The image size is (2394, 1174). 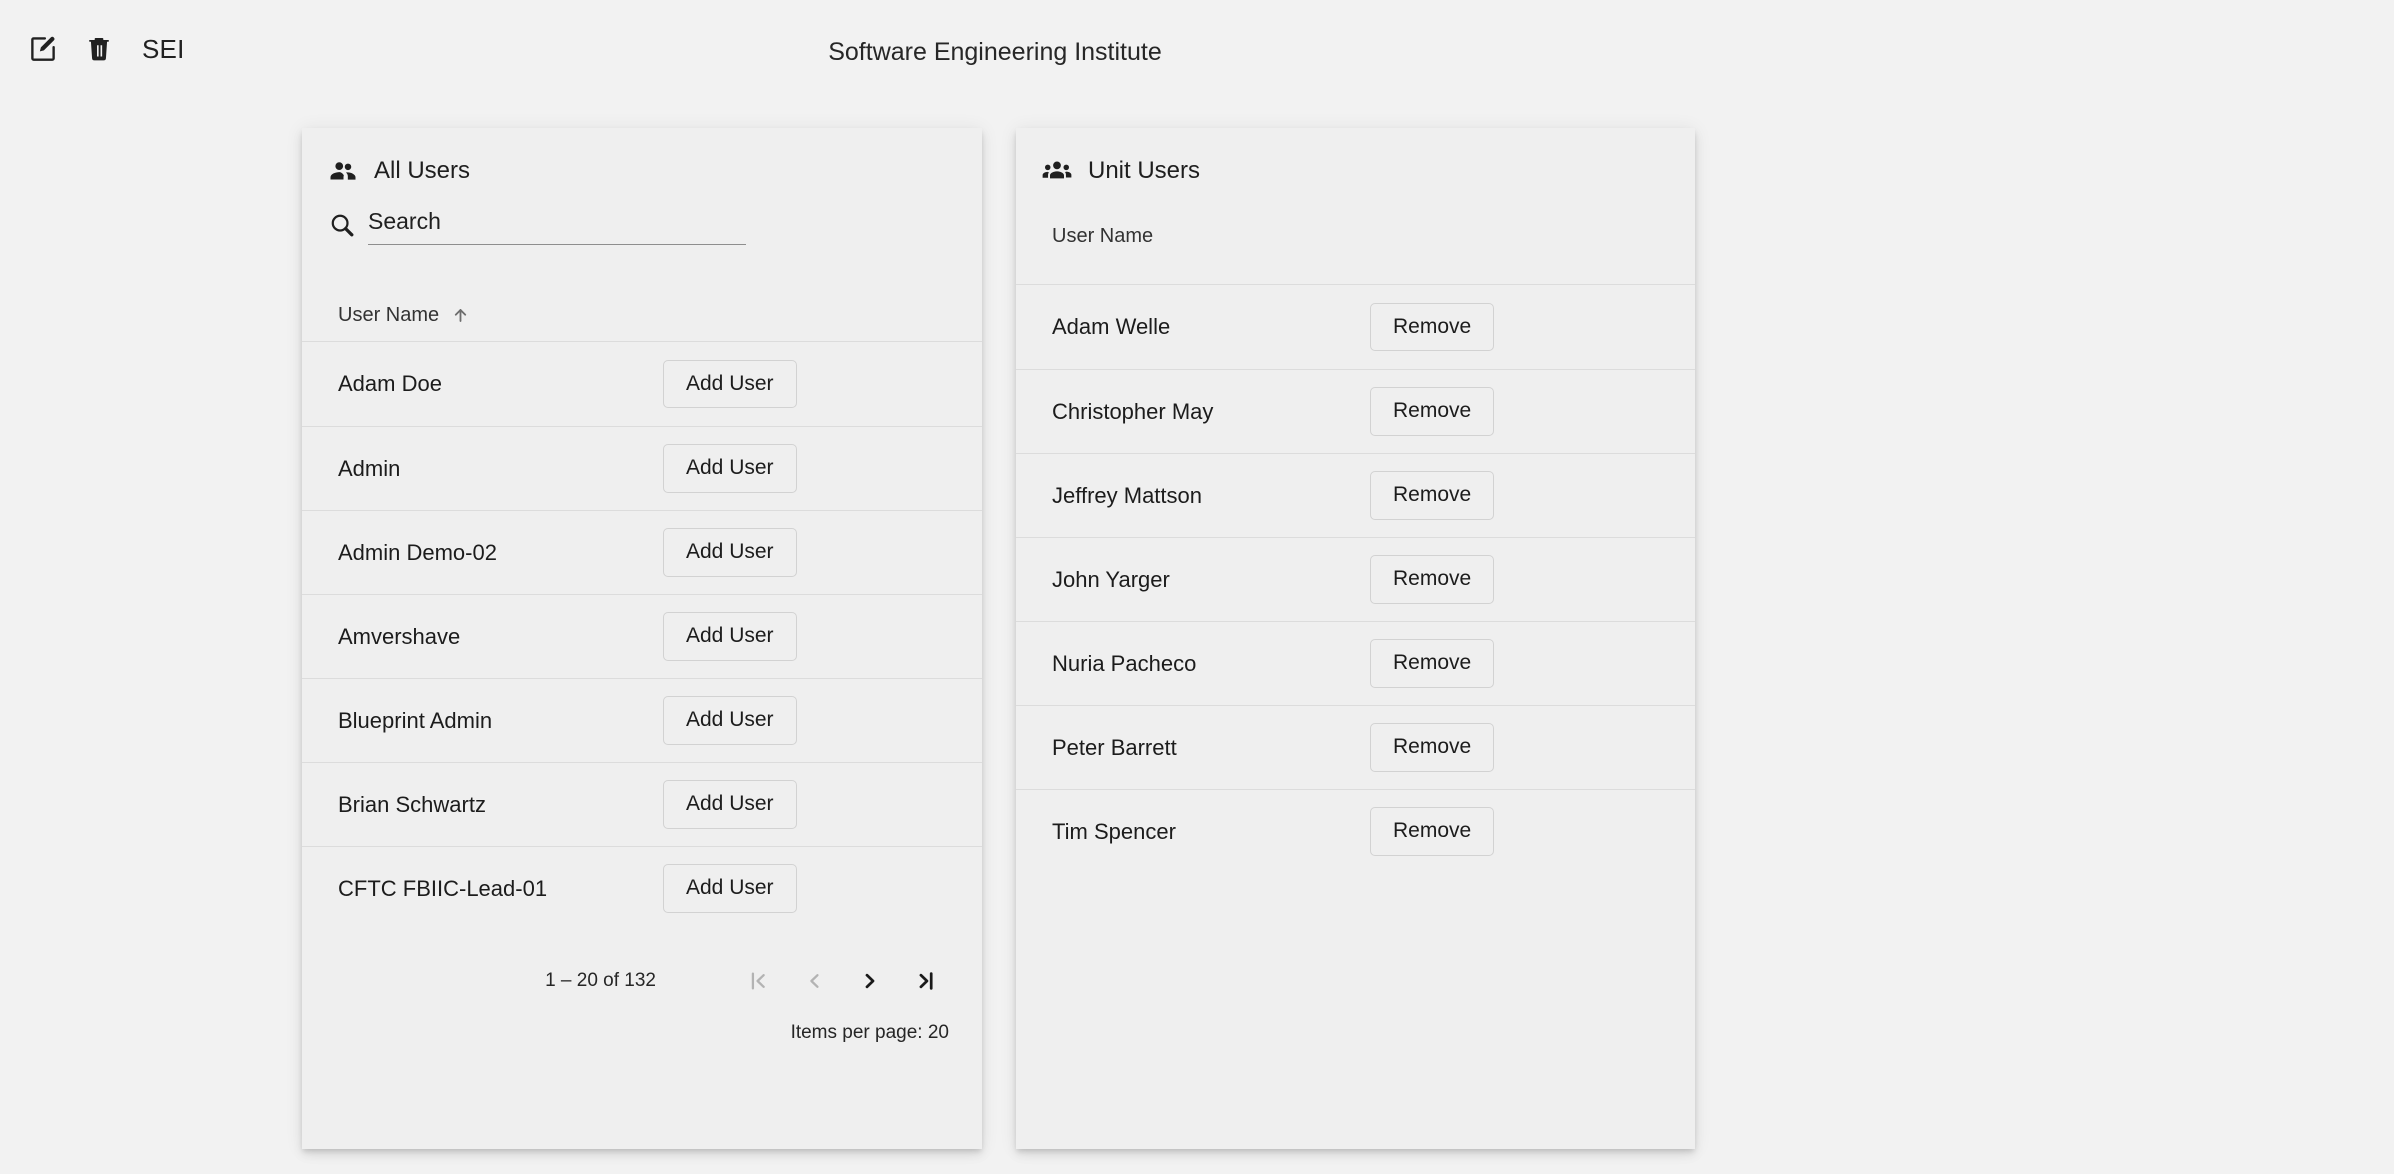 I want to click on table-row: Admin Demo-02 Add User, so click(x=642, y=552).